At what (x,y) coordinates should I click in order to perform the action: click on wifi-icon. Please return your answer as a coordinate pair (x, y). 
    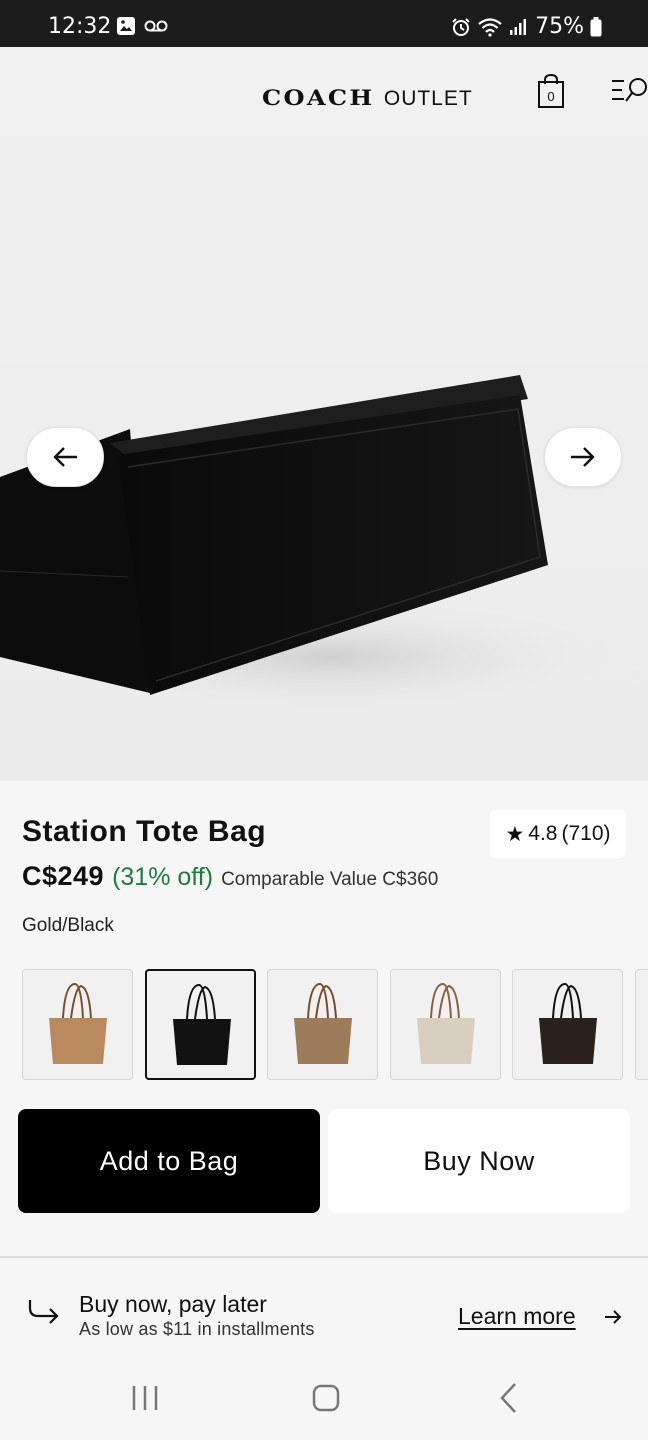
    Looking at the image, I should click on (490, 27).